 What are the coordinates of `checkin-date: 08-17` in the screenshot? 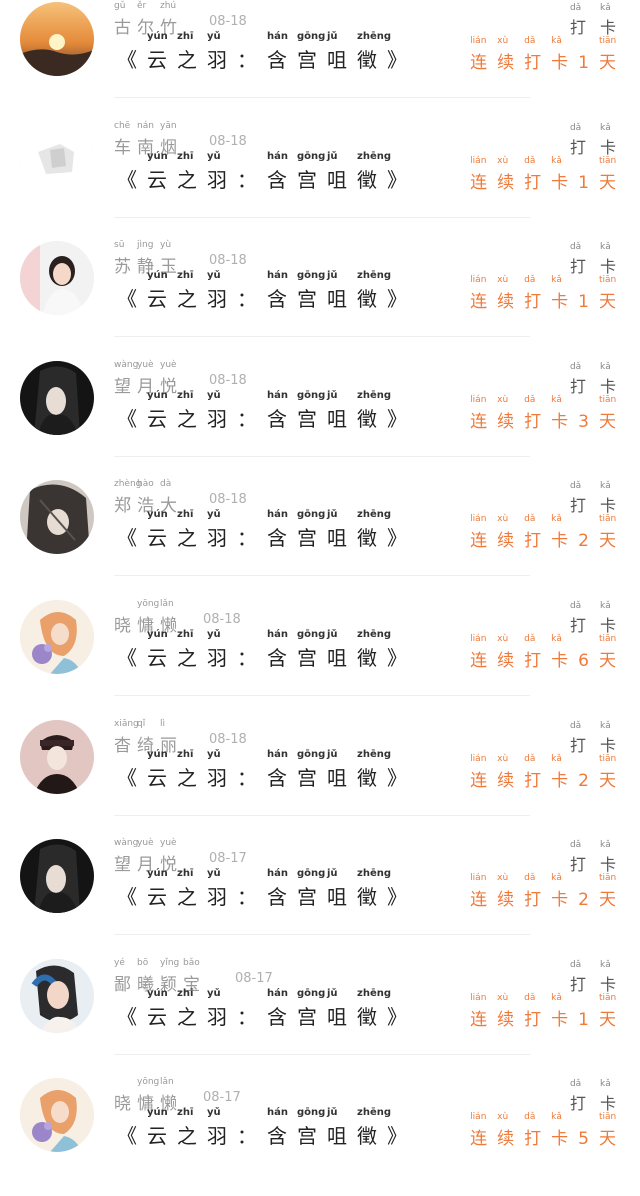 It's located at (228, 858).